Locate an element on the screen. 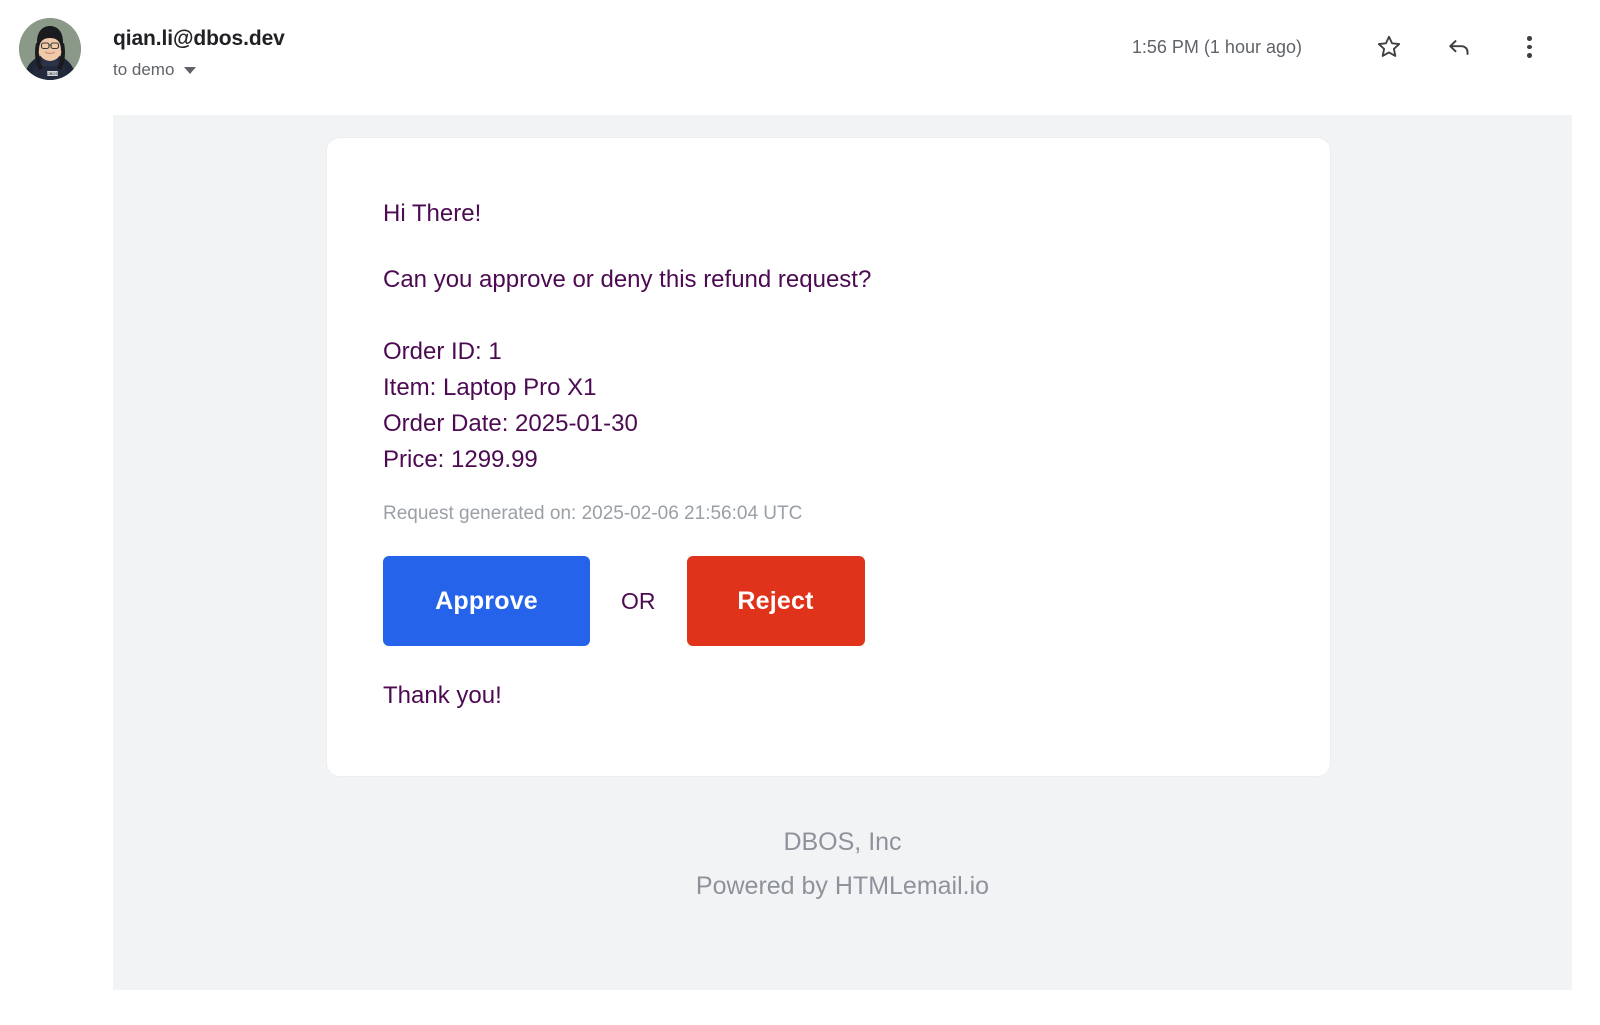 The width and height of the screenshot is (1600, 1025). svg-text: DBOS is located at coordinates (53, 73).